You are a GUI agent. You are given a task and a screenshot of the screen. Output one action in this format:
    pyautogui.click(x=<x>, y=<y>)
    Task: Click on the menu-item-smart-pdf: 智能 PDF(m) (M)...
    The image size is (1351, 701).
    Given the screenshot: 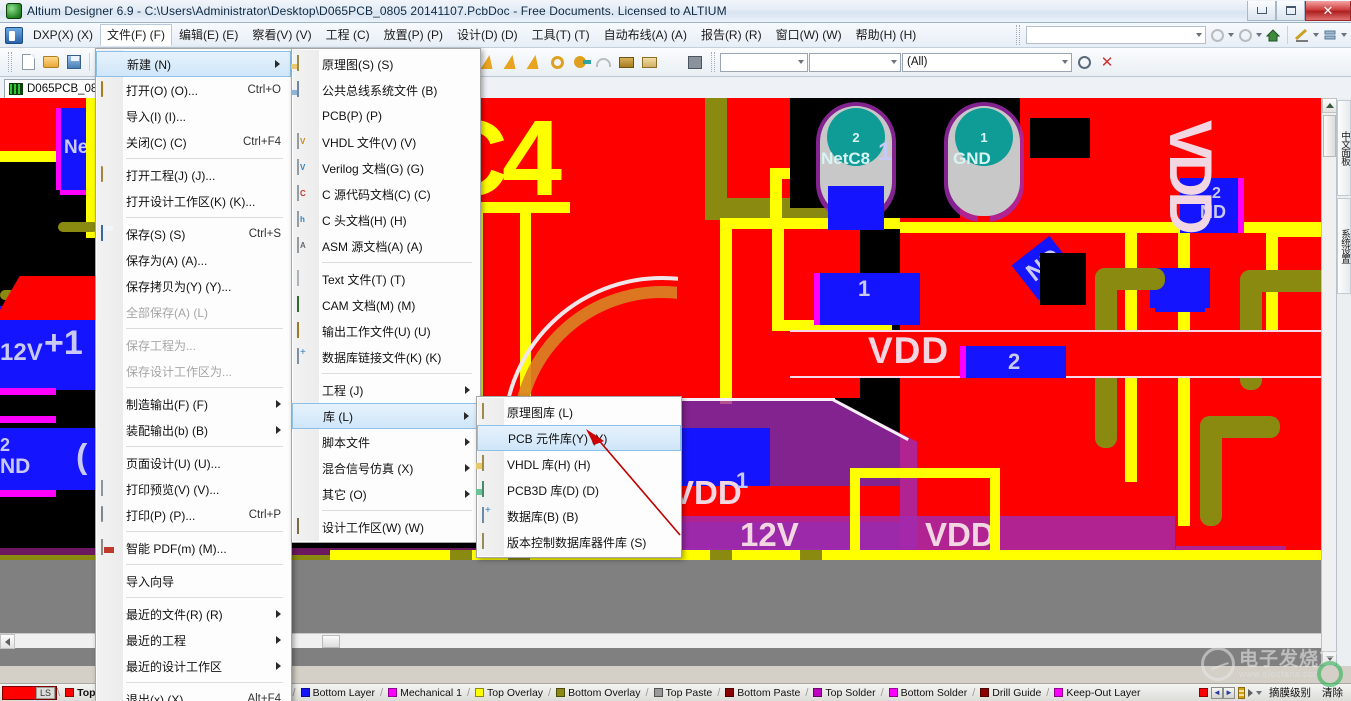 What is the action you would take?
    pyautogui.click(x=193, y=548)
    